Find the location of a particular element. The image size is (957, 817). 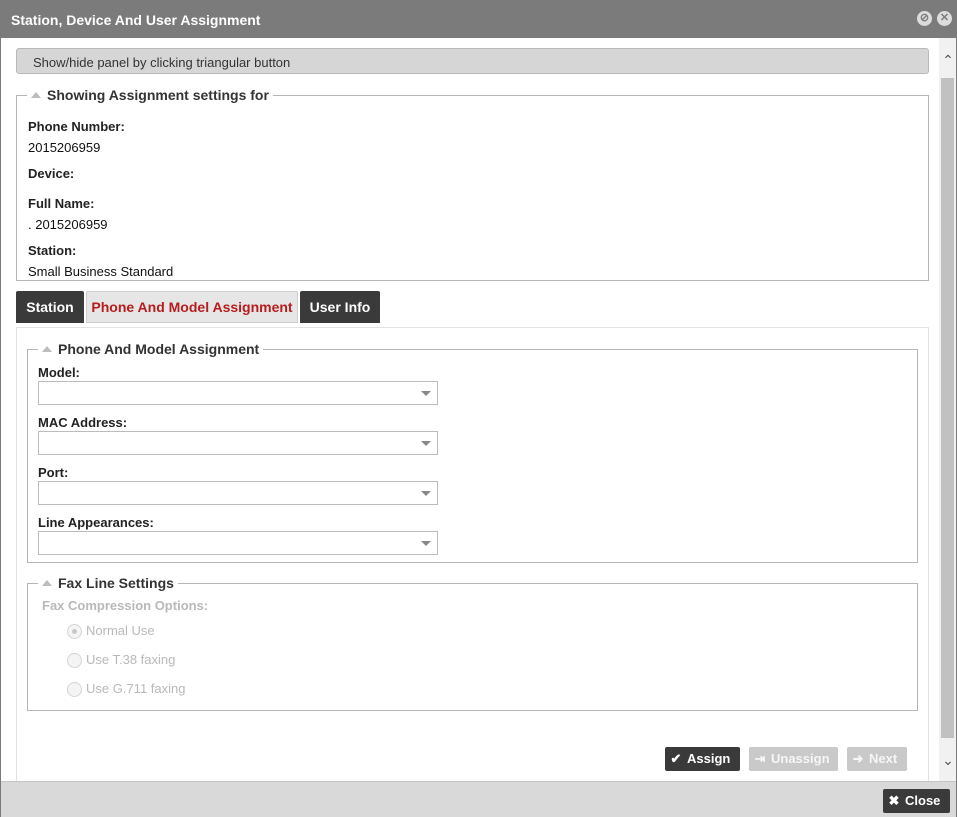

unassign-icon: ⇥ is located at coordinates (760, 758).